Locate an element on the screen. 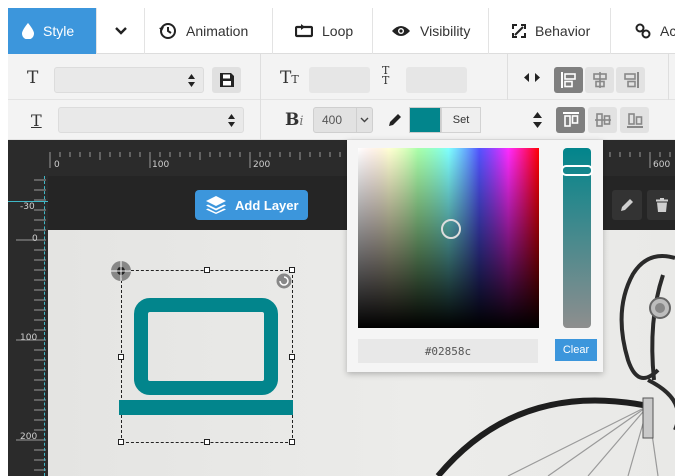 Image resolution: width=675 pixels, height=476 pixels. line-height-icon: TT is located at coordinates (386, 75).